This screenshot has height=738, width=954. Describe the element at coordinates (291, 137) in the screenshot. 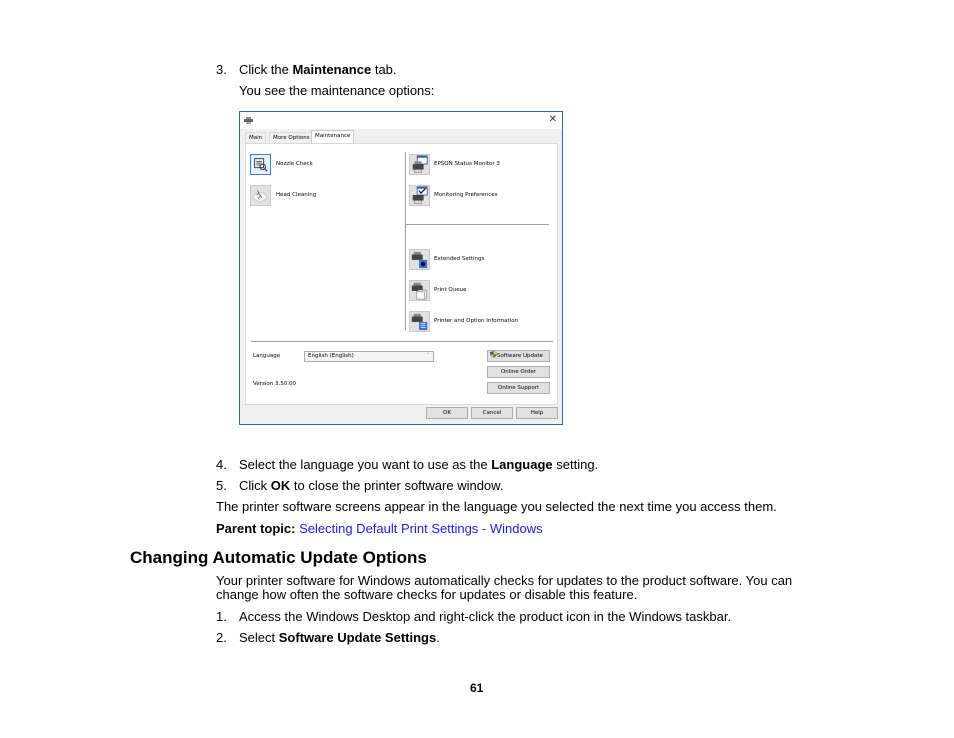

I see `tab-more-options: More Options` at that location.